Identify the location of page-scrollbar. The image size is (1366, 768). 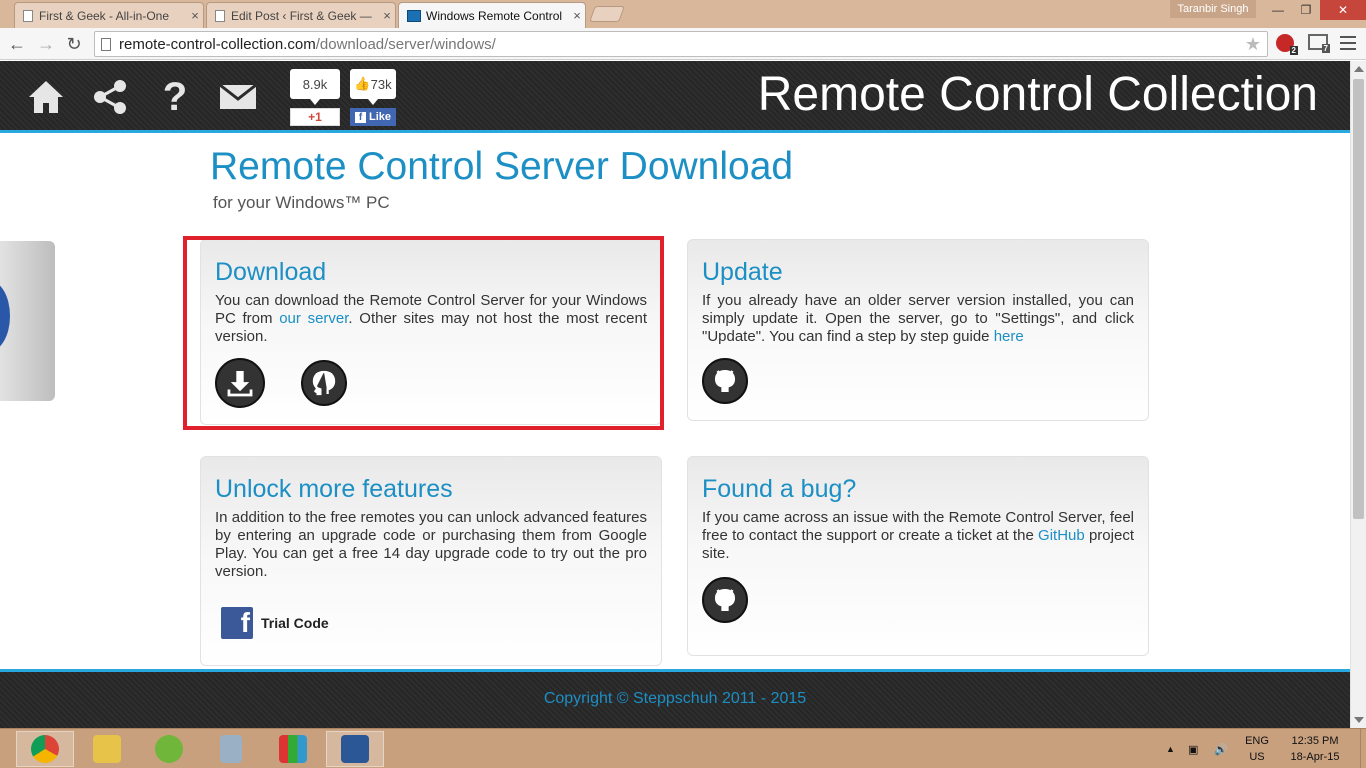
(1358, 394).